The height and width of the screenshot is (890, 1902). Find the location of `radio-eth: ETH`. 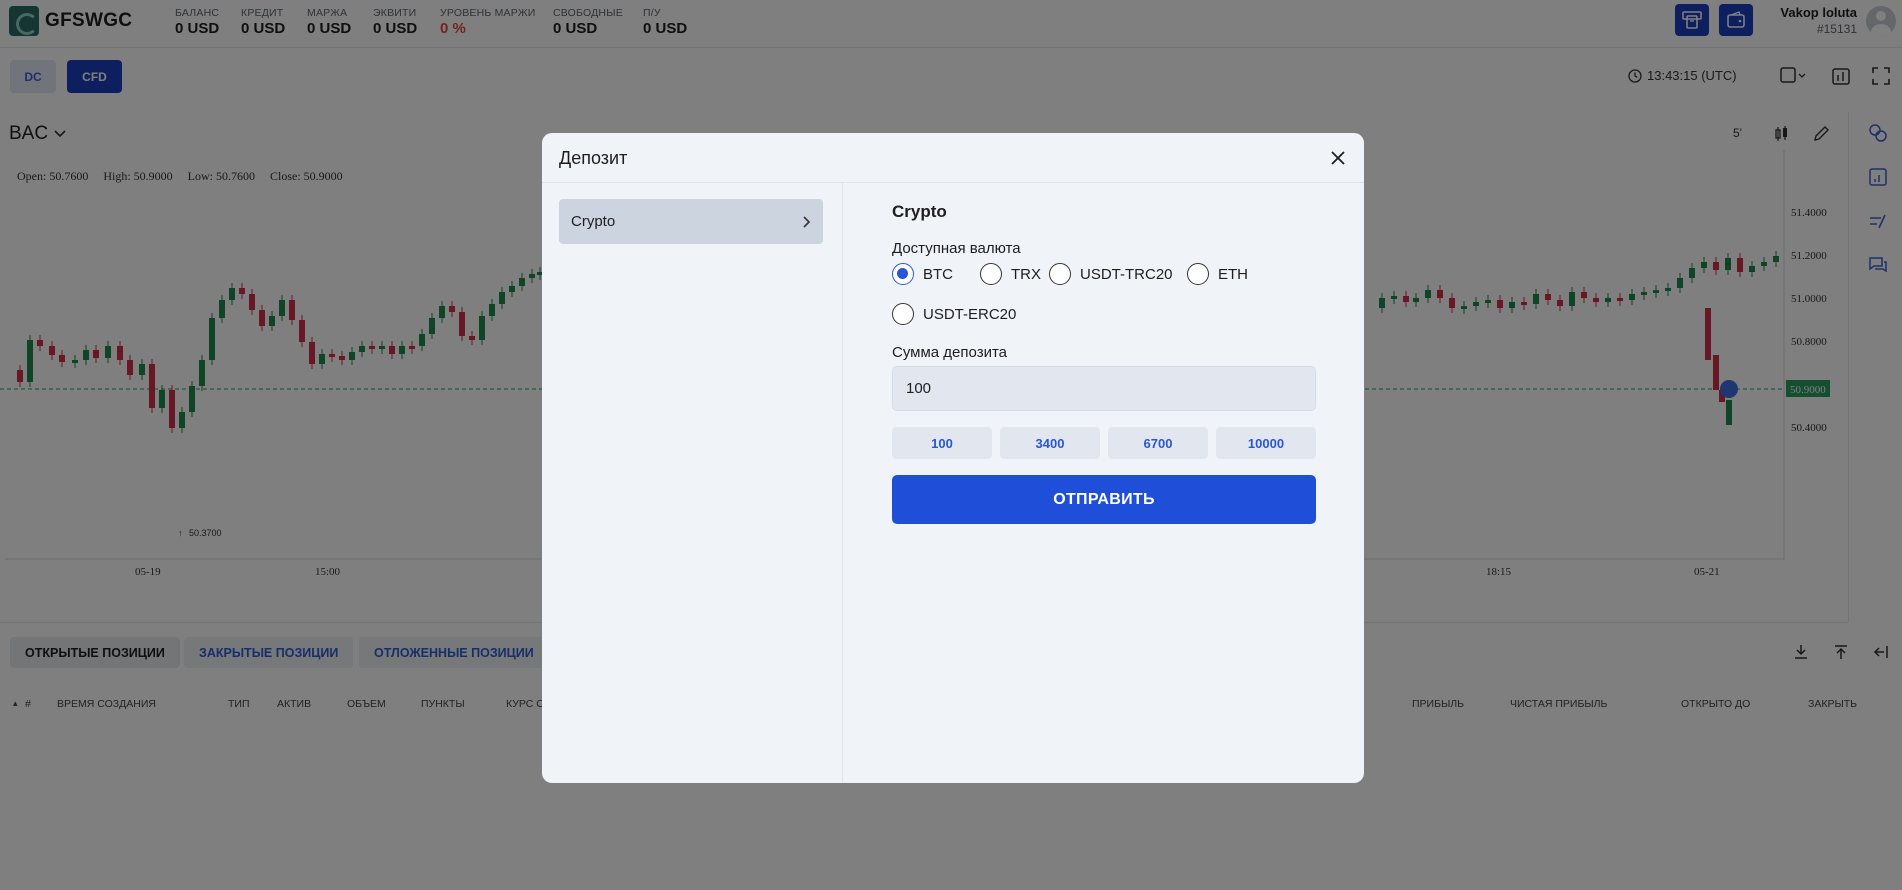

radio-eth: ETH is located at coordinates (1217, 274).